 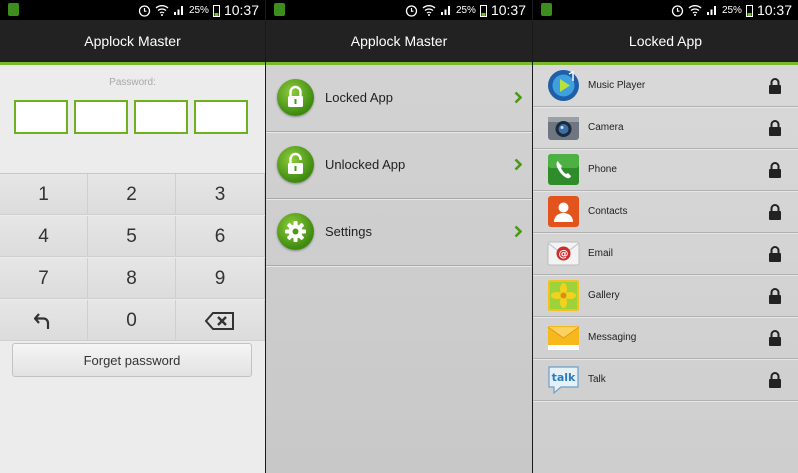 I want to click on svg-text: talk, so click(x=564, y=377).